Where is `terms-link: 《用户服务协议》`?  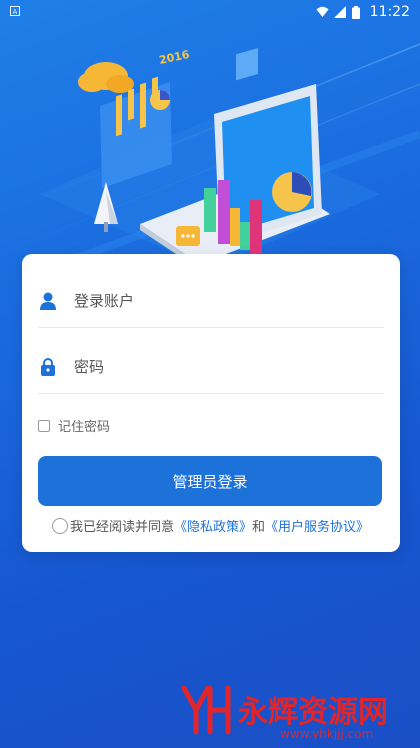
terms-link: 《用户服务协议》 is located at coordinates (317, 525).